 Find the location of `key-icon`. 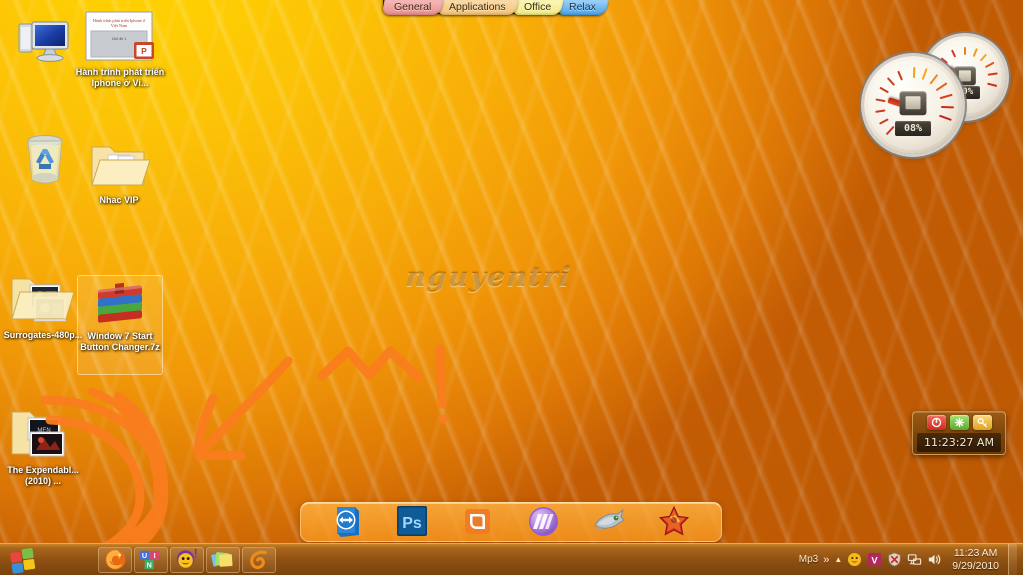

key-icon is located at coordinates (982, 423).